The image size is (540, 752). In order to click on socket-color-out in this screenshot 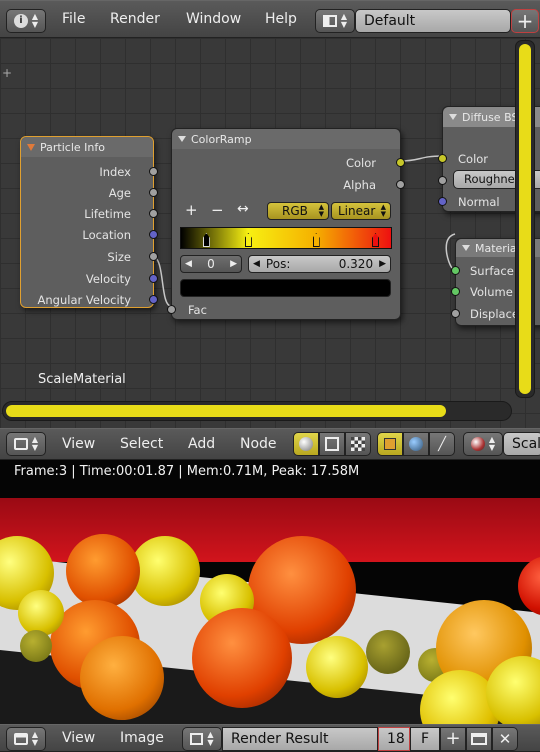, I will do `click(400, 162)`.